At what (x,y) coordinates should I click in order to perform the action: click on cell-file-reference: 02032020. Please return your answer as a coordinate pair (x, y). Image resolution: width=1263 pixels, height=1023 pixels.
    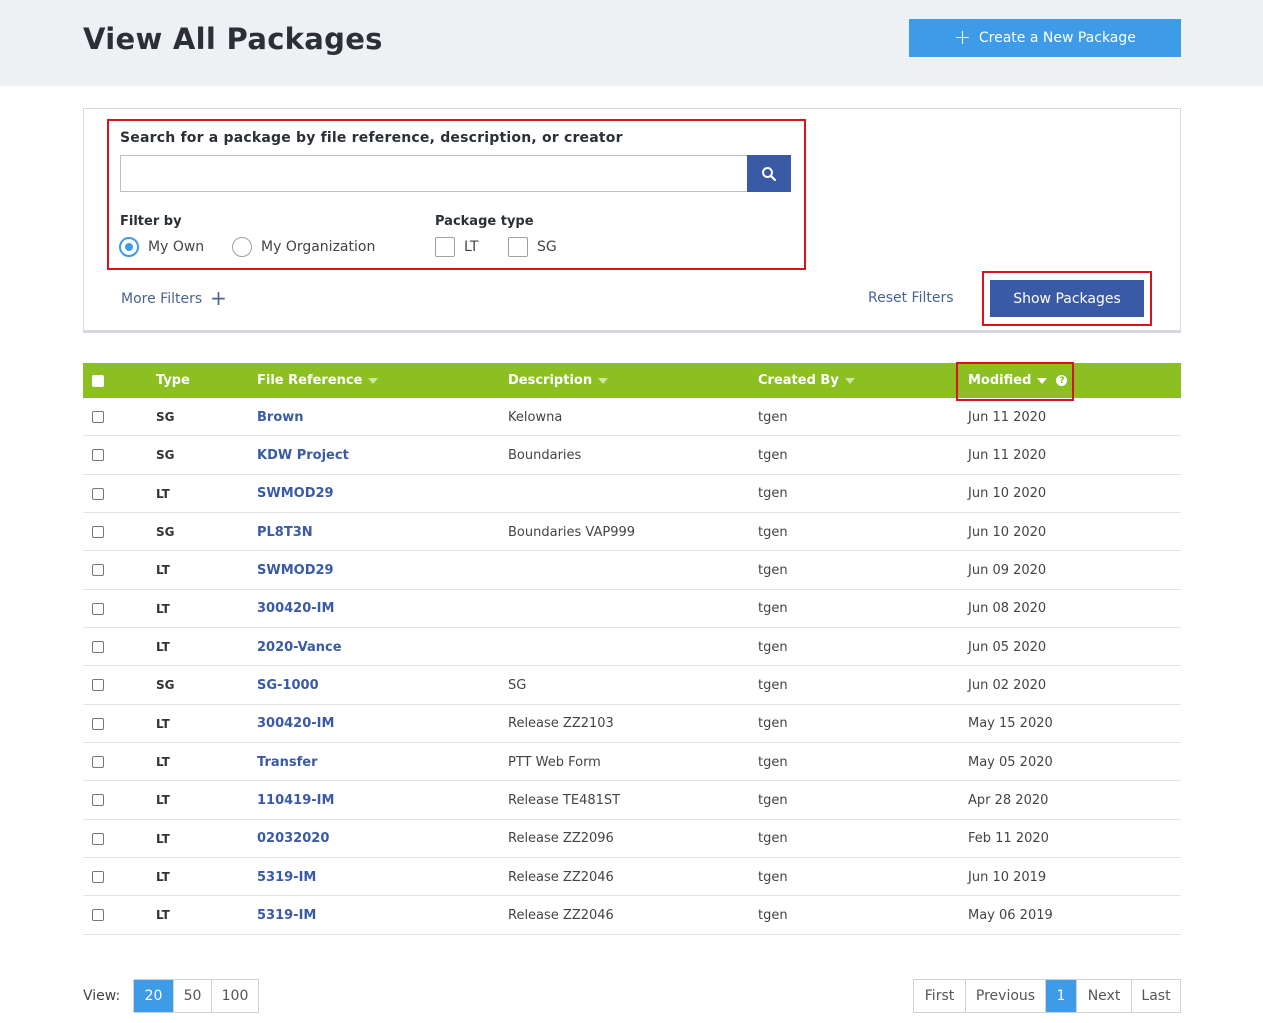
    Looking at the image, I should click on (293, 839).